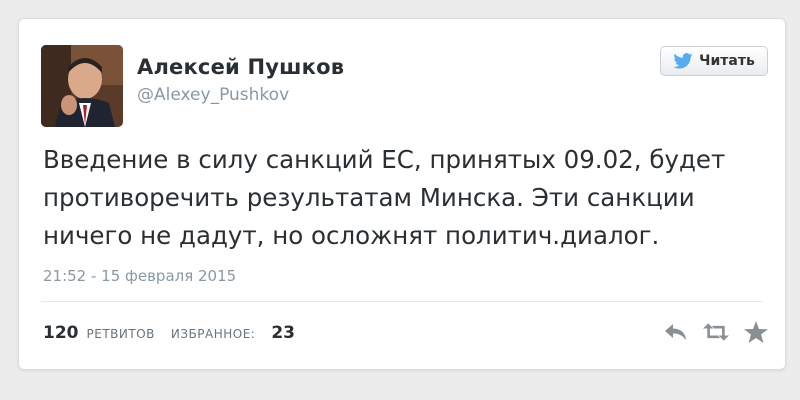  I want to click on favorites-count: 23, so click(283, 333).